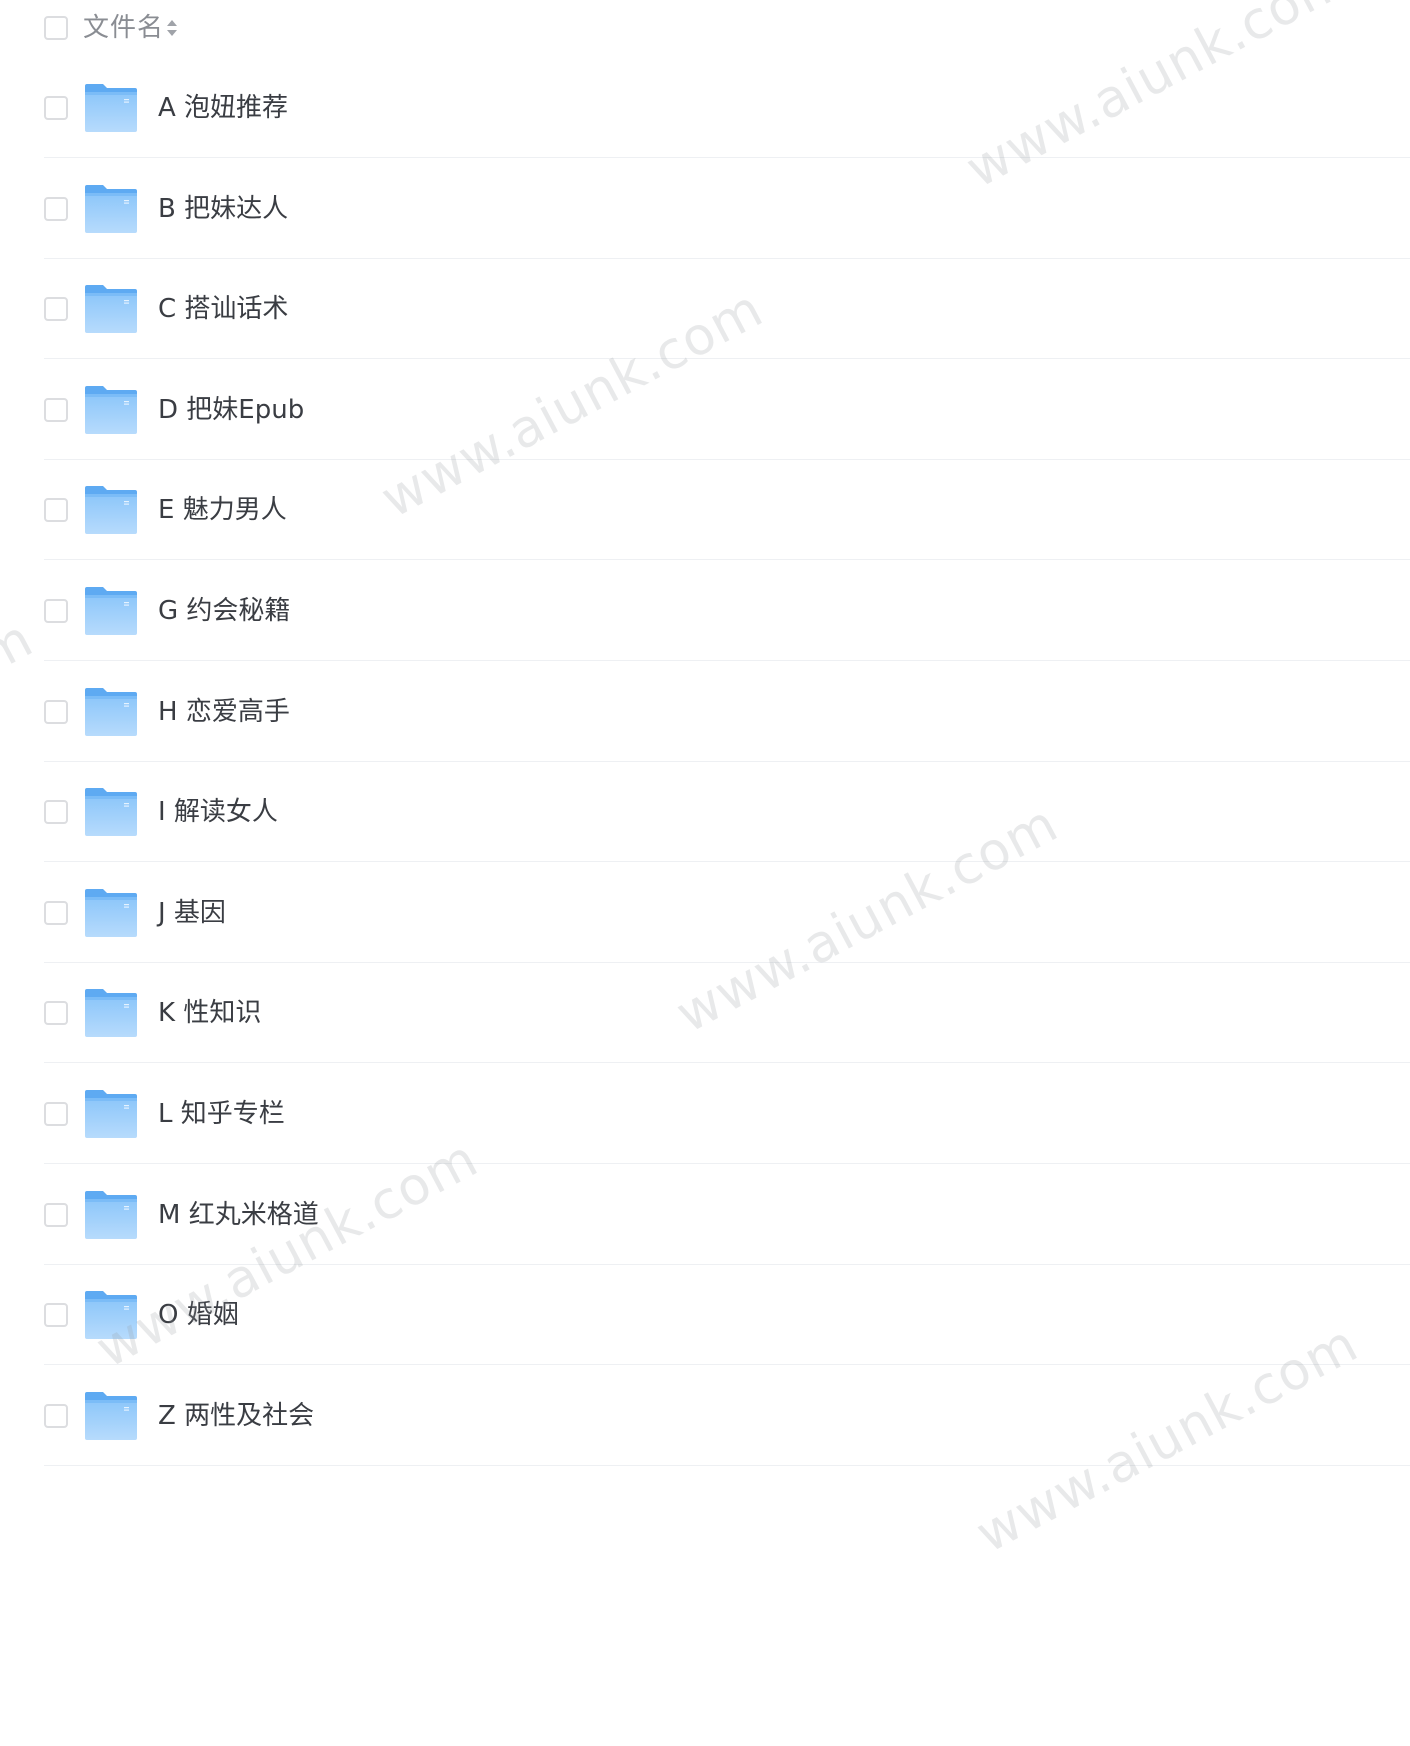  Describe the element at coordinates (223, 209) in the screenshot. I see `file-name: B 把妹达人` at that location.